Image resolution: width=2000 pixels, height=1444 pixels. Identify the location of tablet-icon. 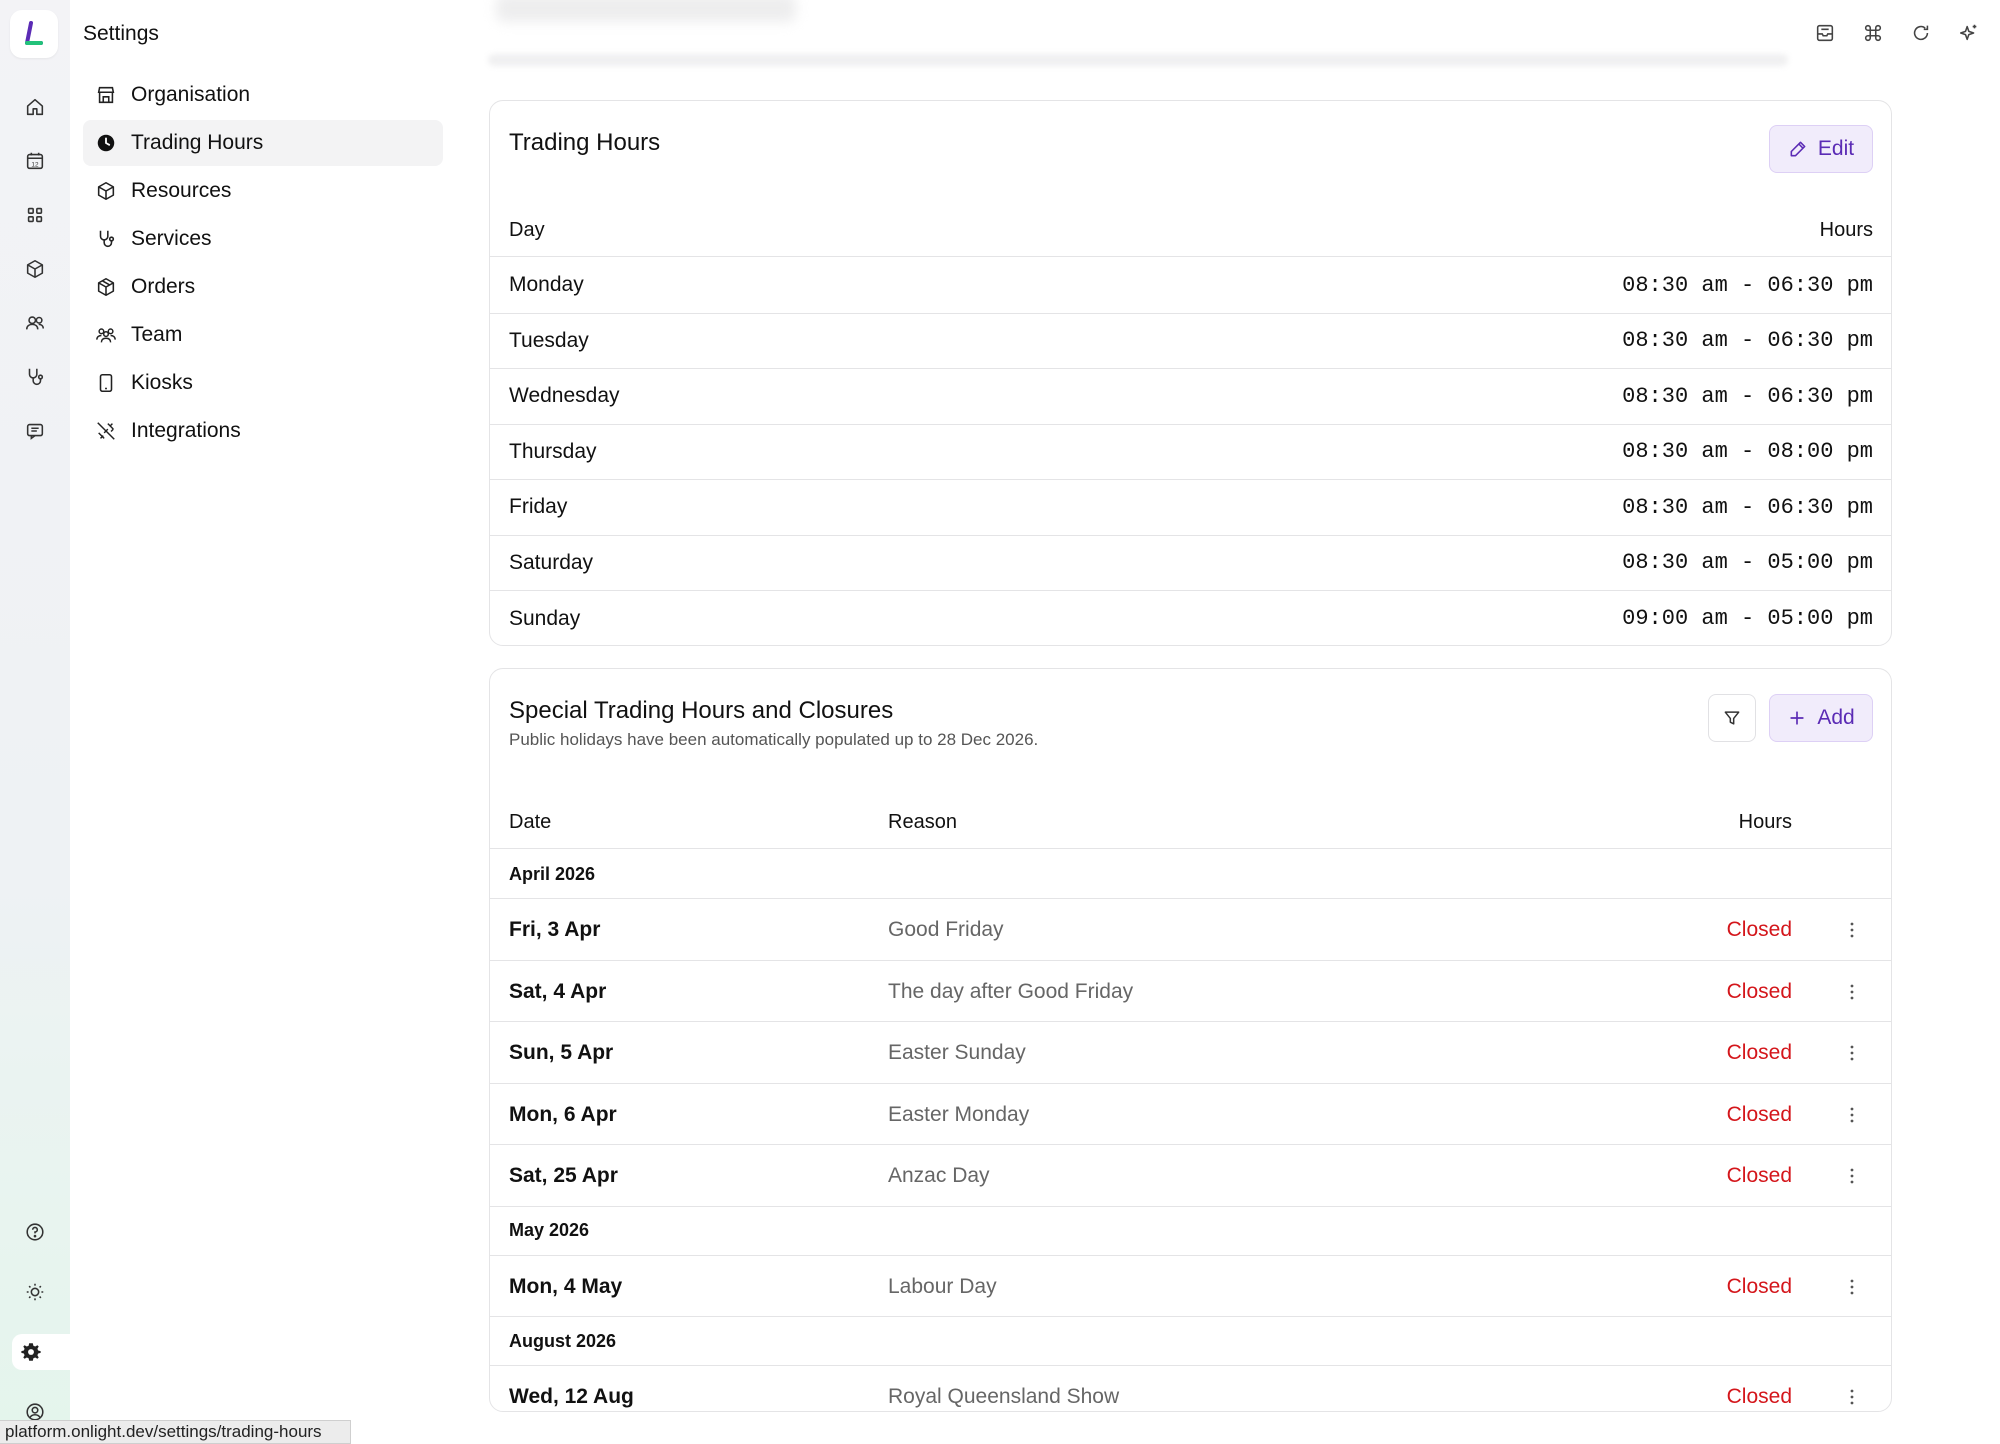
(106, 383).